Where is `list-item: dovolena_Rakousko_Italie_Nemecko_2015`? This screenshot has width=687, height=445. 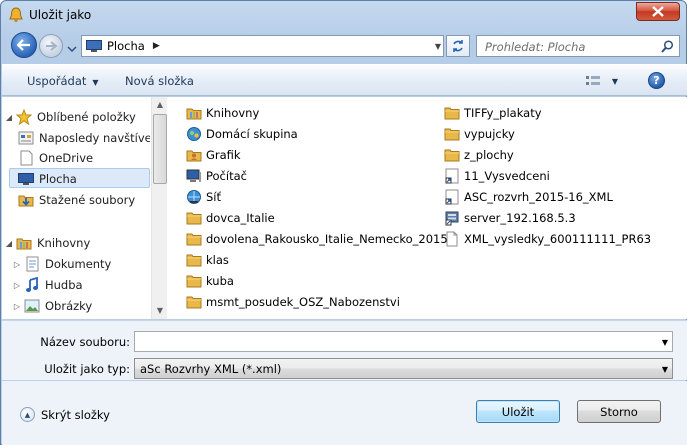
list-item: dovolena_Rakousko_Italie_Nemecko_2015 is located at coordinates (317, 239).